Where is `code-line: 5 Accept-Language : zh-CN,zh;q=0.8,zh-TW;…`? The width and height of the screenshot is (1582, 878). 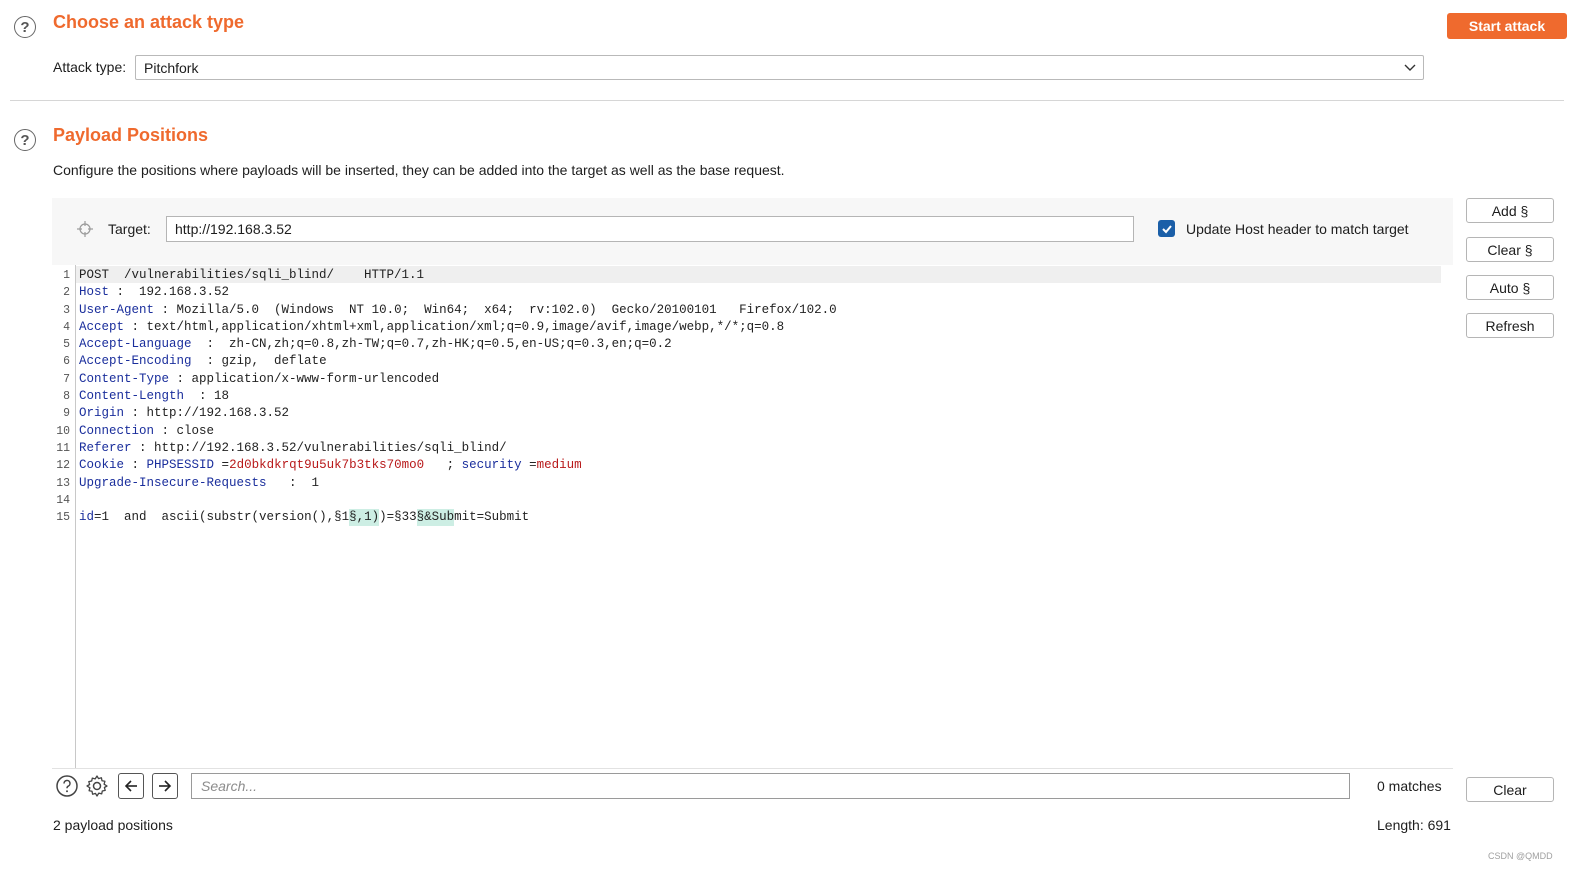
code-line: 5 Accept-Language : zh-CN,zh;q=0.8,zh-TW;… is located at coordinates (444, 344).